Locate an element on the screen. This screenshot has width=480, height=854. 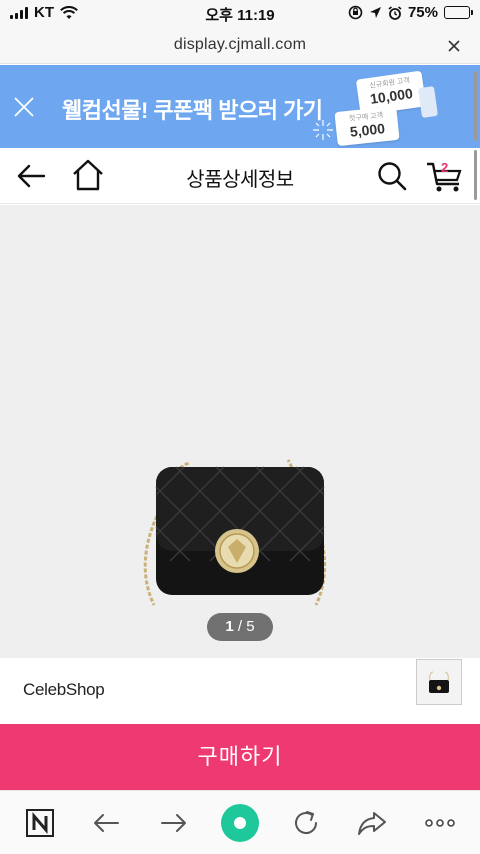
refresh-icon is located at coordinates (306, 823).